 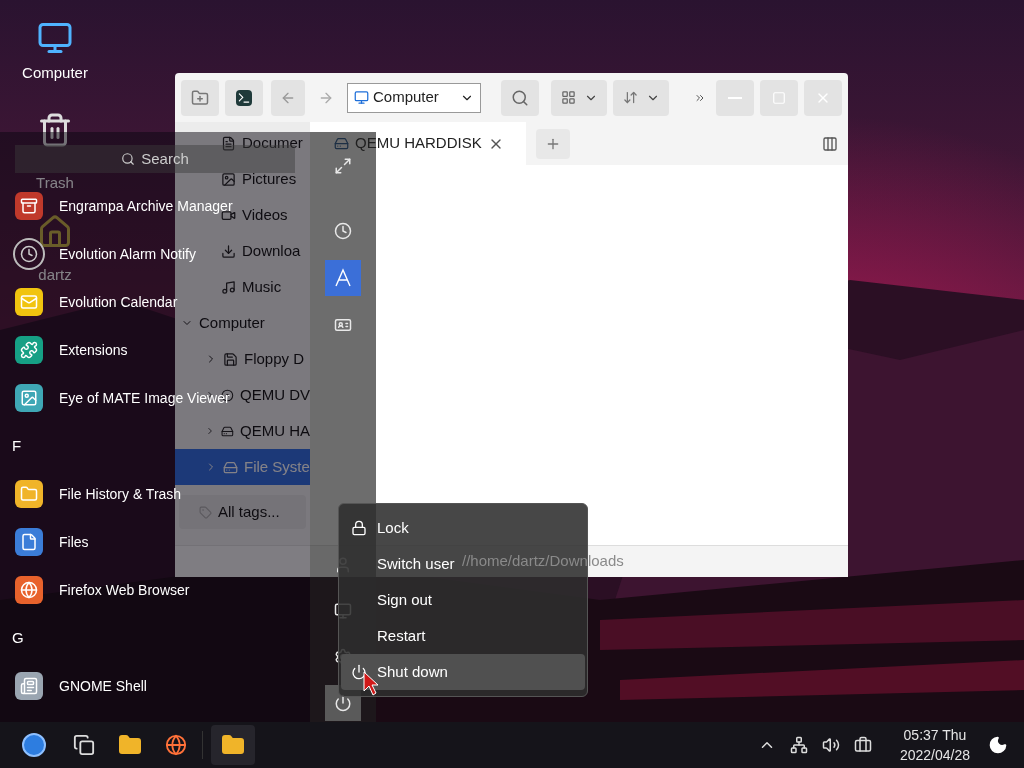 What do you see at coordinates (262, 287) in the screenshot?
I see `sidebar-item: Music` at bounding box center [262, 287].